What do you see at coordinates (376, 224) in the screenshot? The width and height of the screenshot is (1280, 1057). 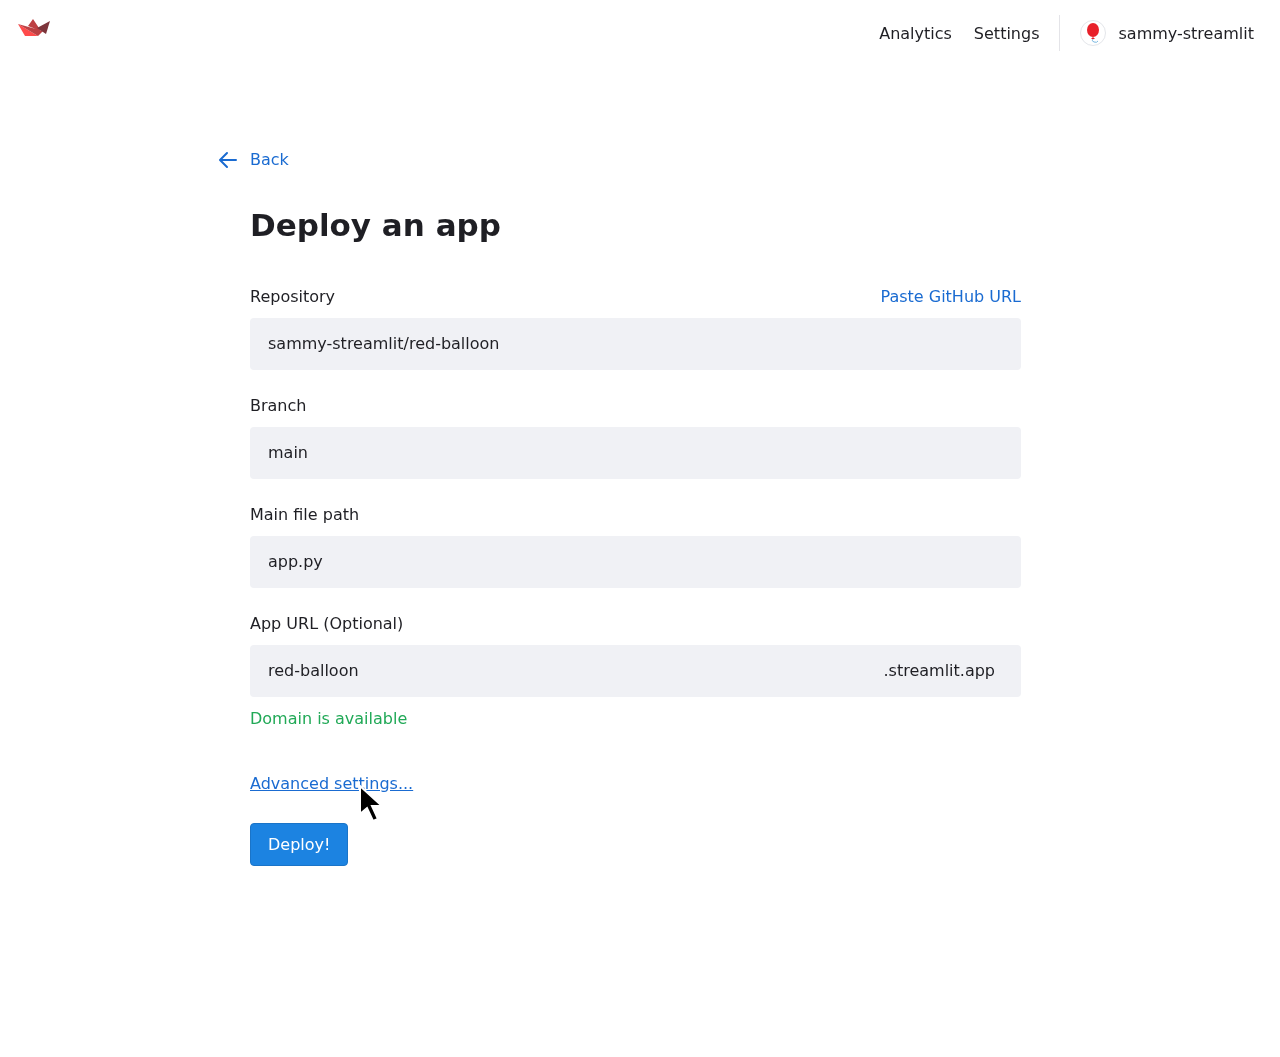 I see `page-title: Deploy an app` at bounding box center [376, 224].